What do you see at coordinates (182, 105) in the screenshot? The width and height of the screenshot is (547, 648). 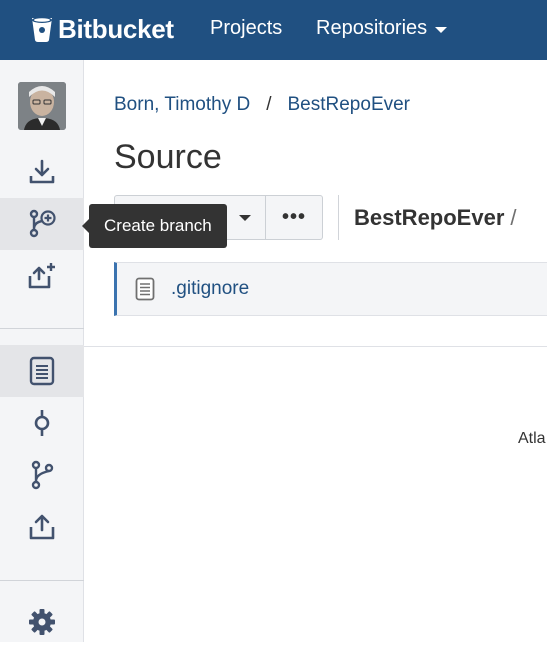 I see `breadcrumb-project-link: Born, Timothy D` at bounding box center [182, 105].